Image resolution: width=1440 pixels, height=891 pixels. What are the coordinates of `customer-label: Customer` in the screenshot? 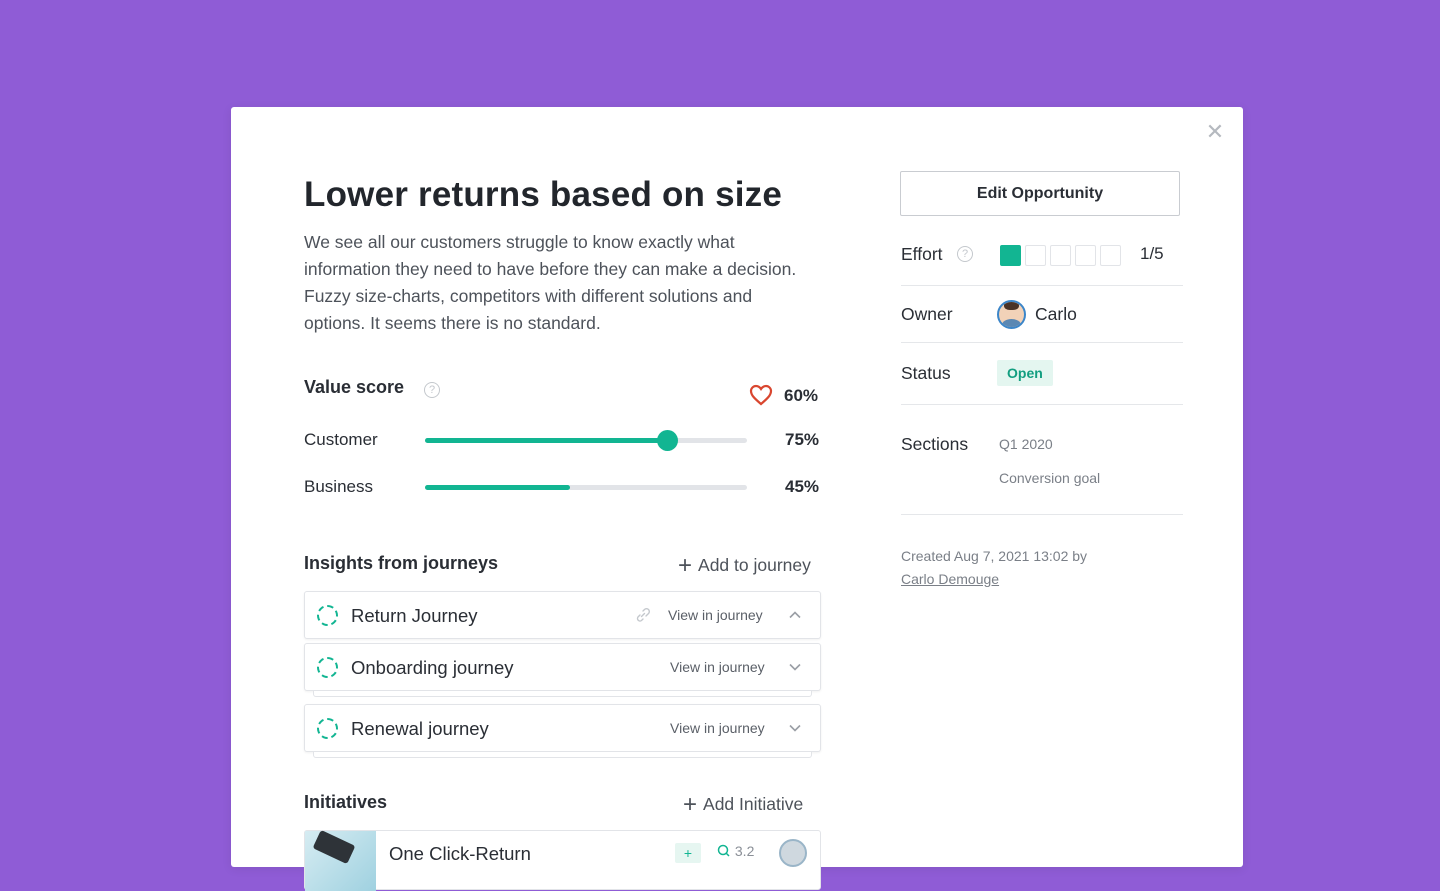 It's located at (341, 439).